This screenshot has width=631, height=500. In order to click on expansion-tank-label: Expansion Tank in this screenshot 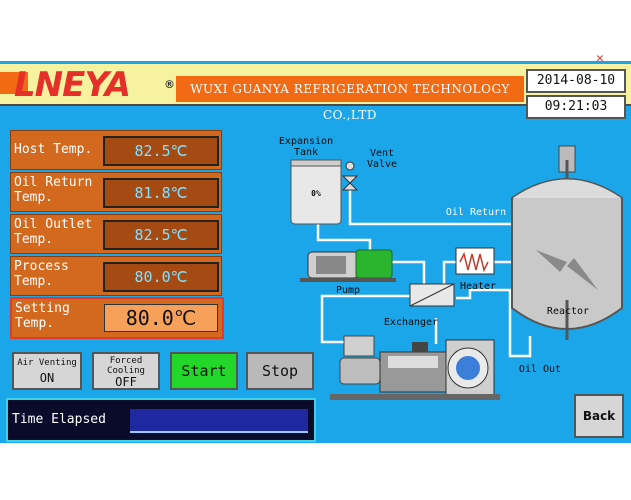, I will do `click(306, 147)`.